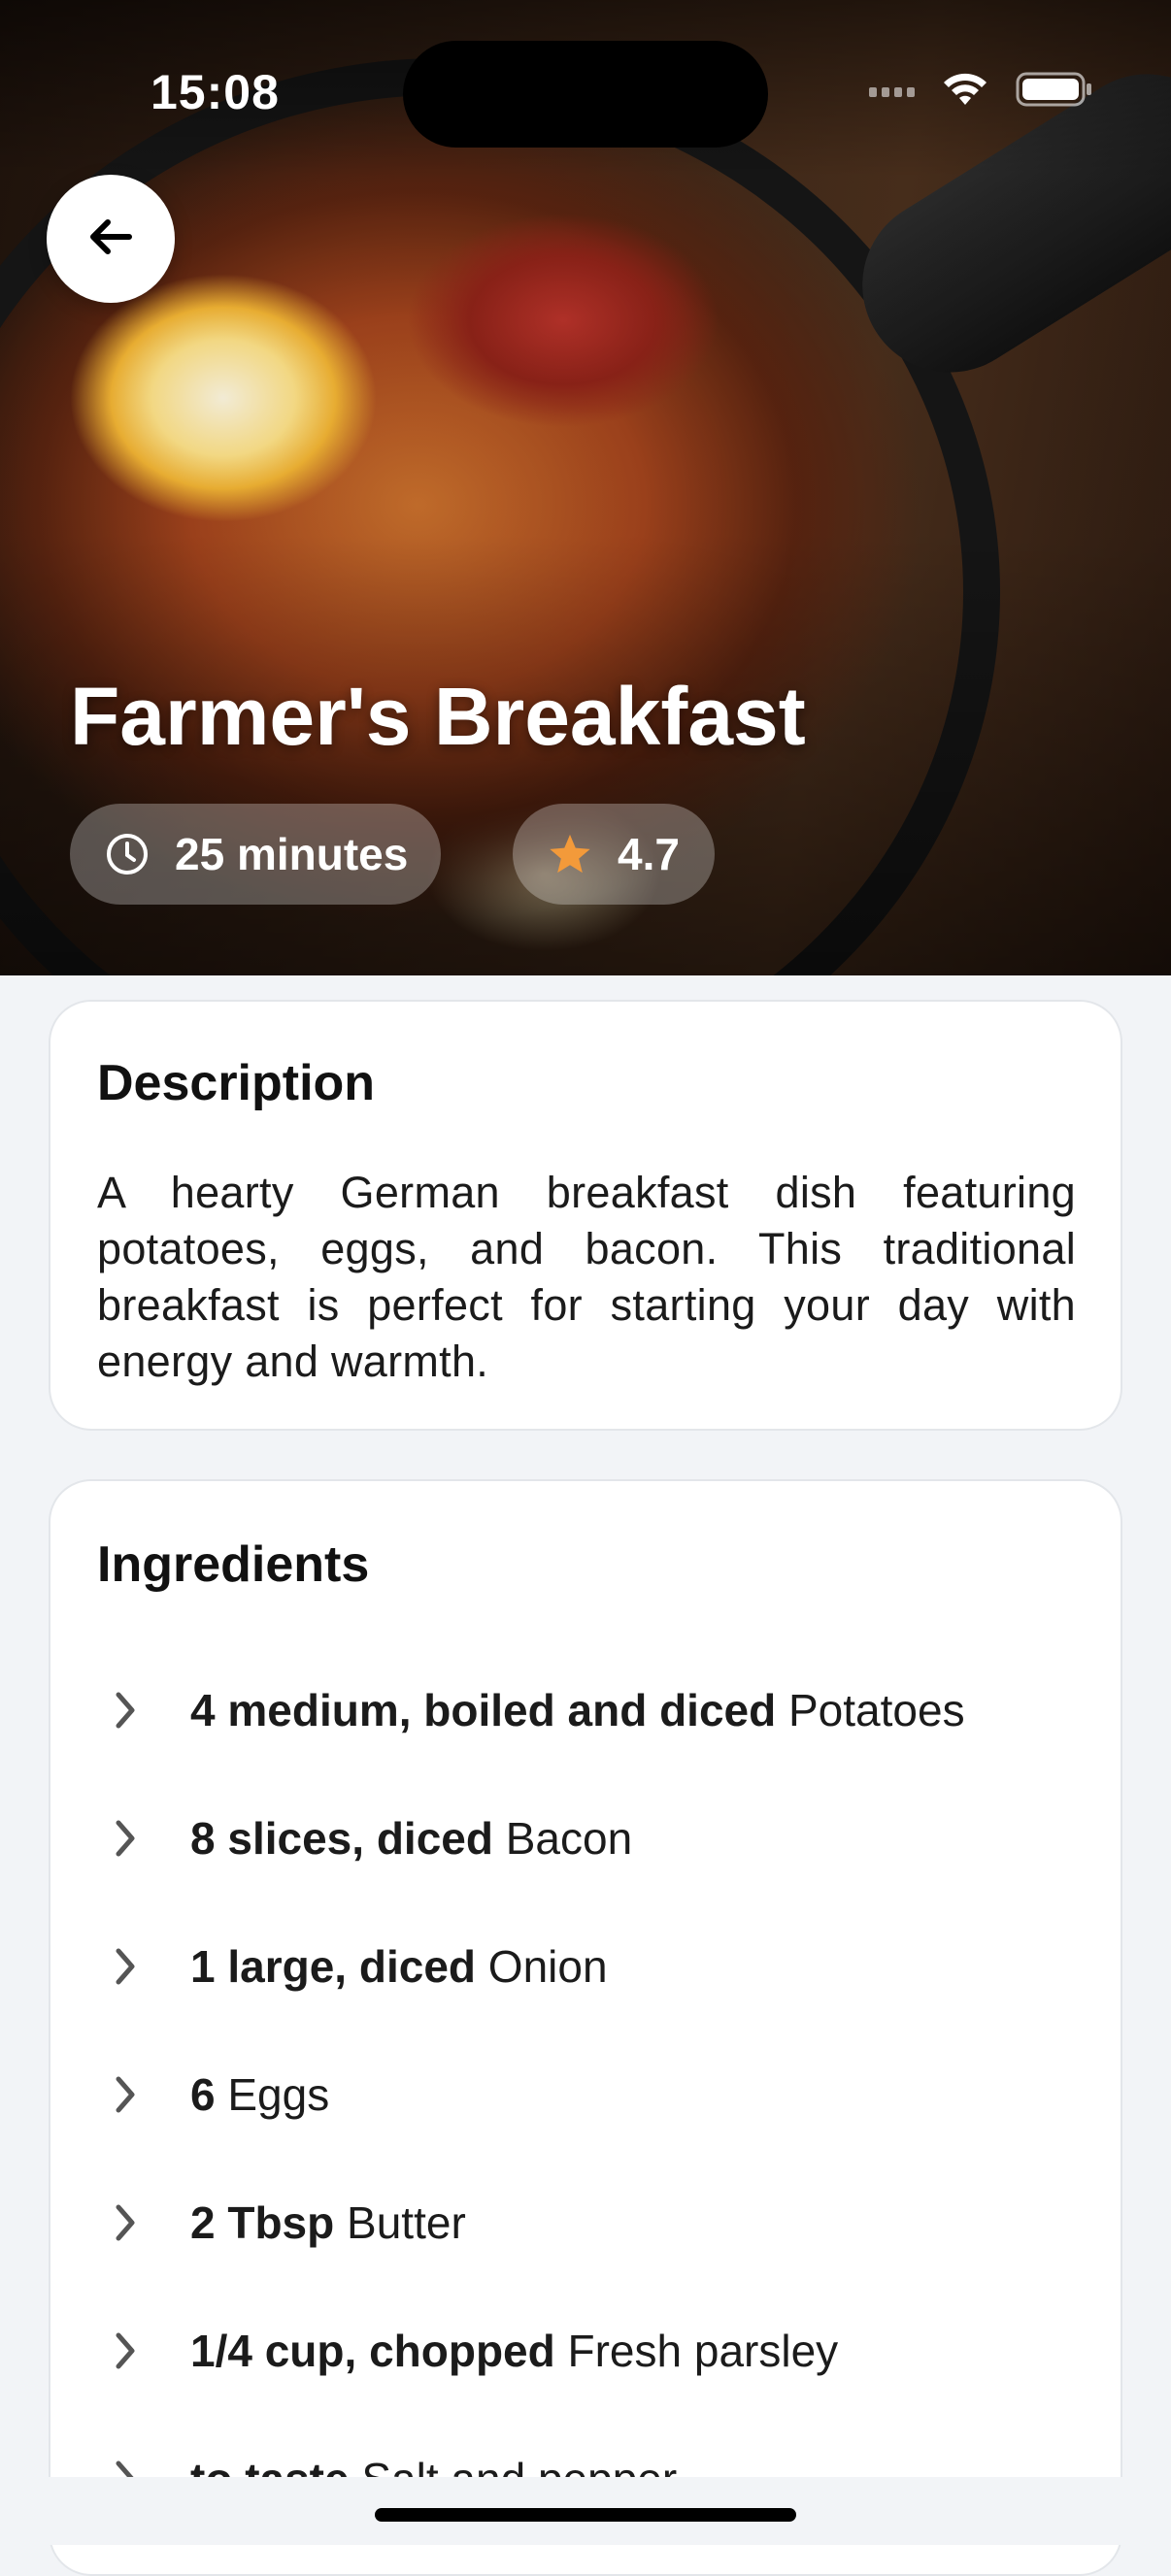  I want to click on back-button, so click(111, 239).